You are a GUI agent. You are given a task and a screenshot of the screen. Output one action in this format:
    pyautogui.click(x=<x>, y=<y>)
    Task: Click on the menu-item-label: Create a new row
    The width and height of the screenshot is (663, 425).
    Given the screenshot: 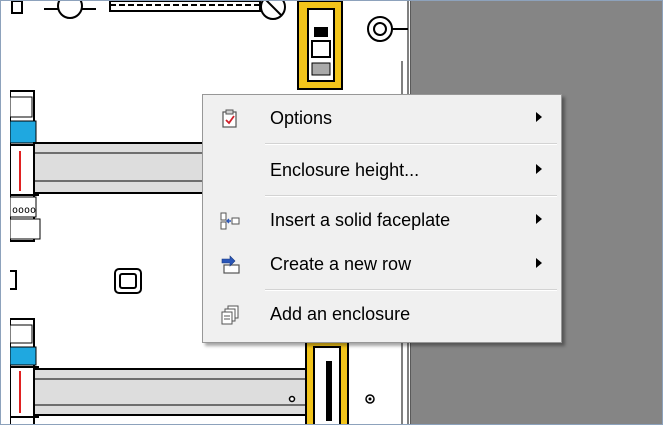 What is the action you would take?
    pyautogui.click(x=341, y=263)
    